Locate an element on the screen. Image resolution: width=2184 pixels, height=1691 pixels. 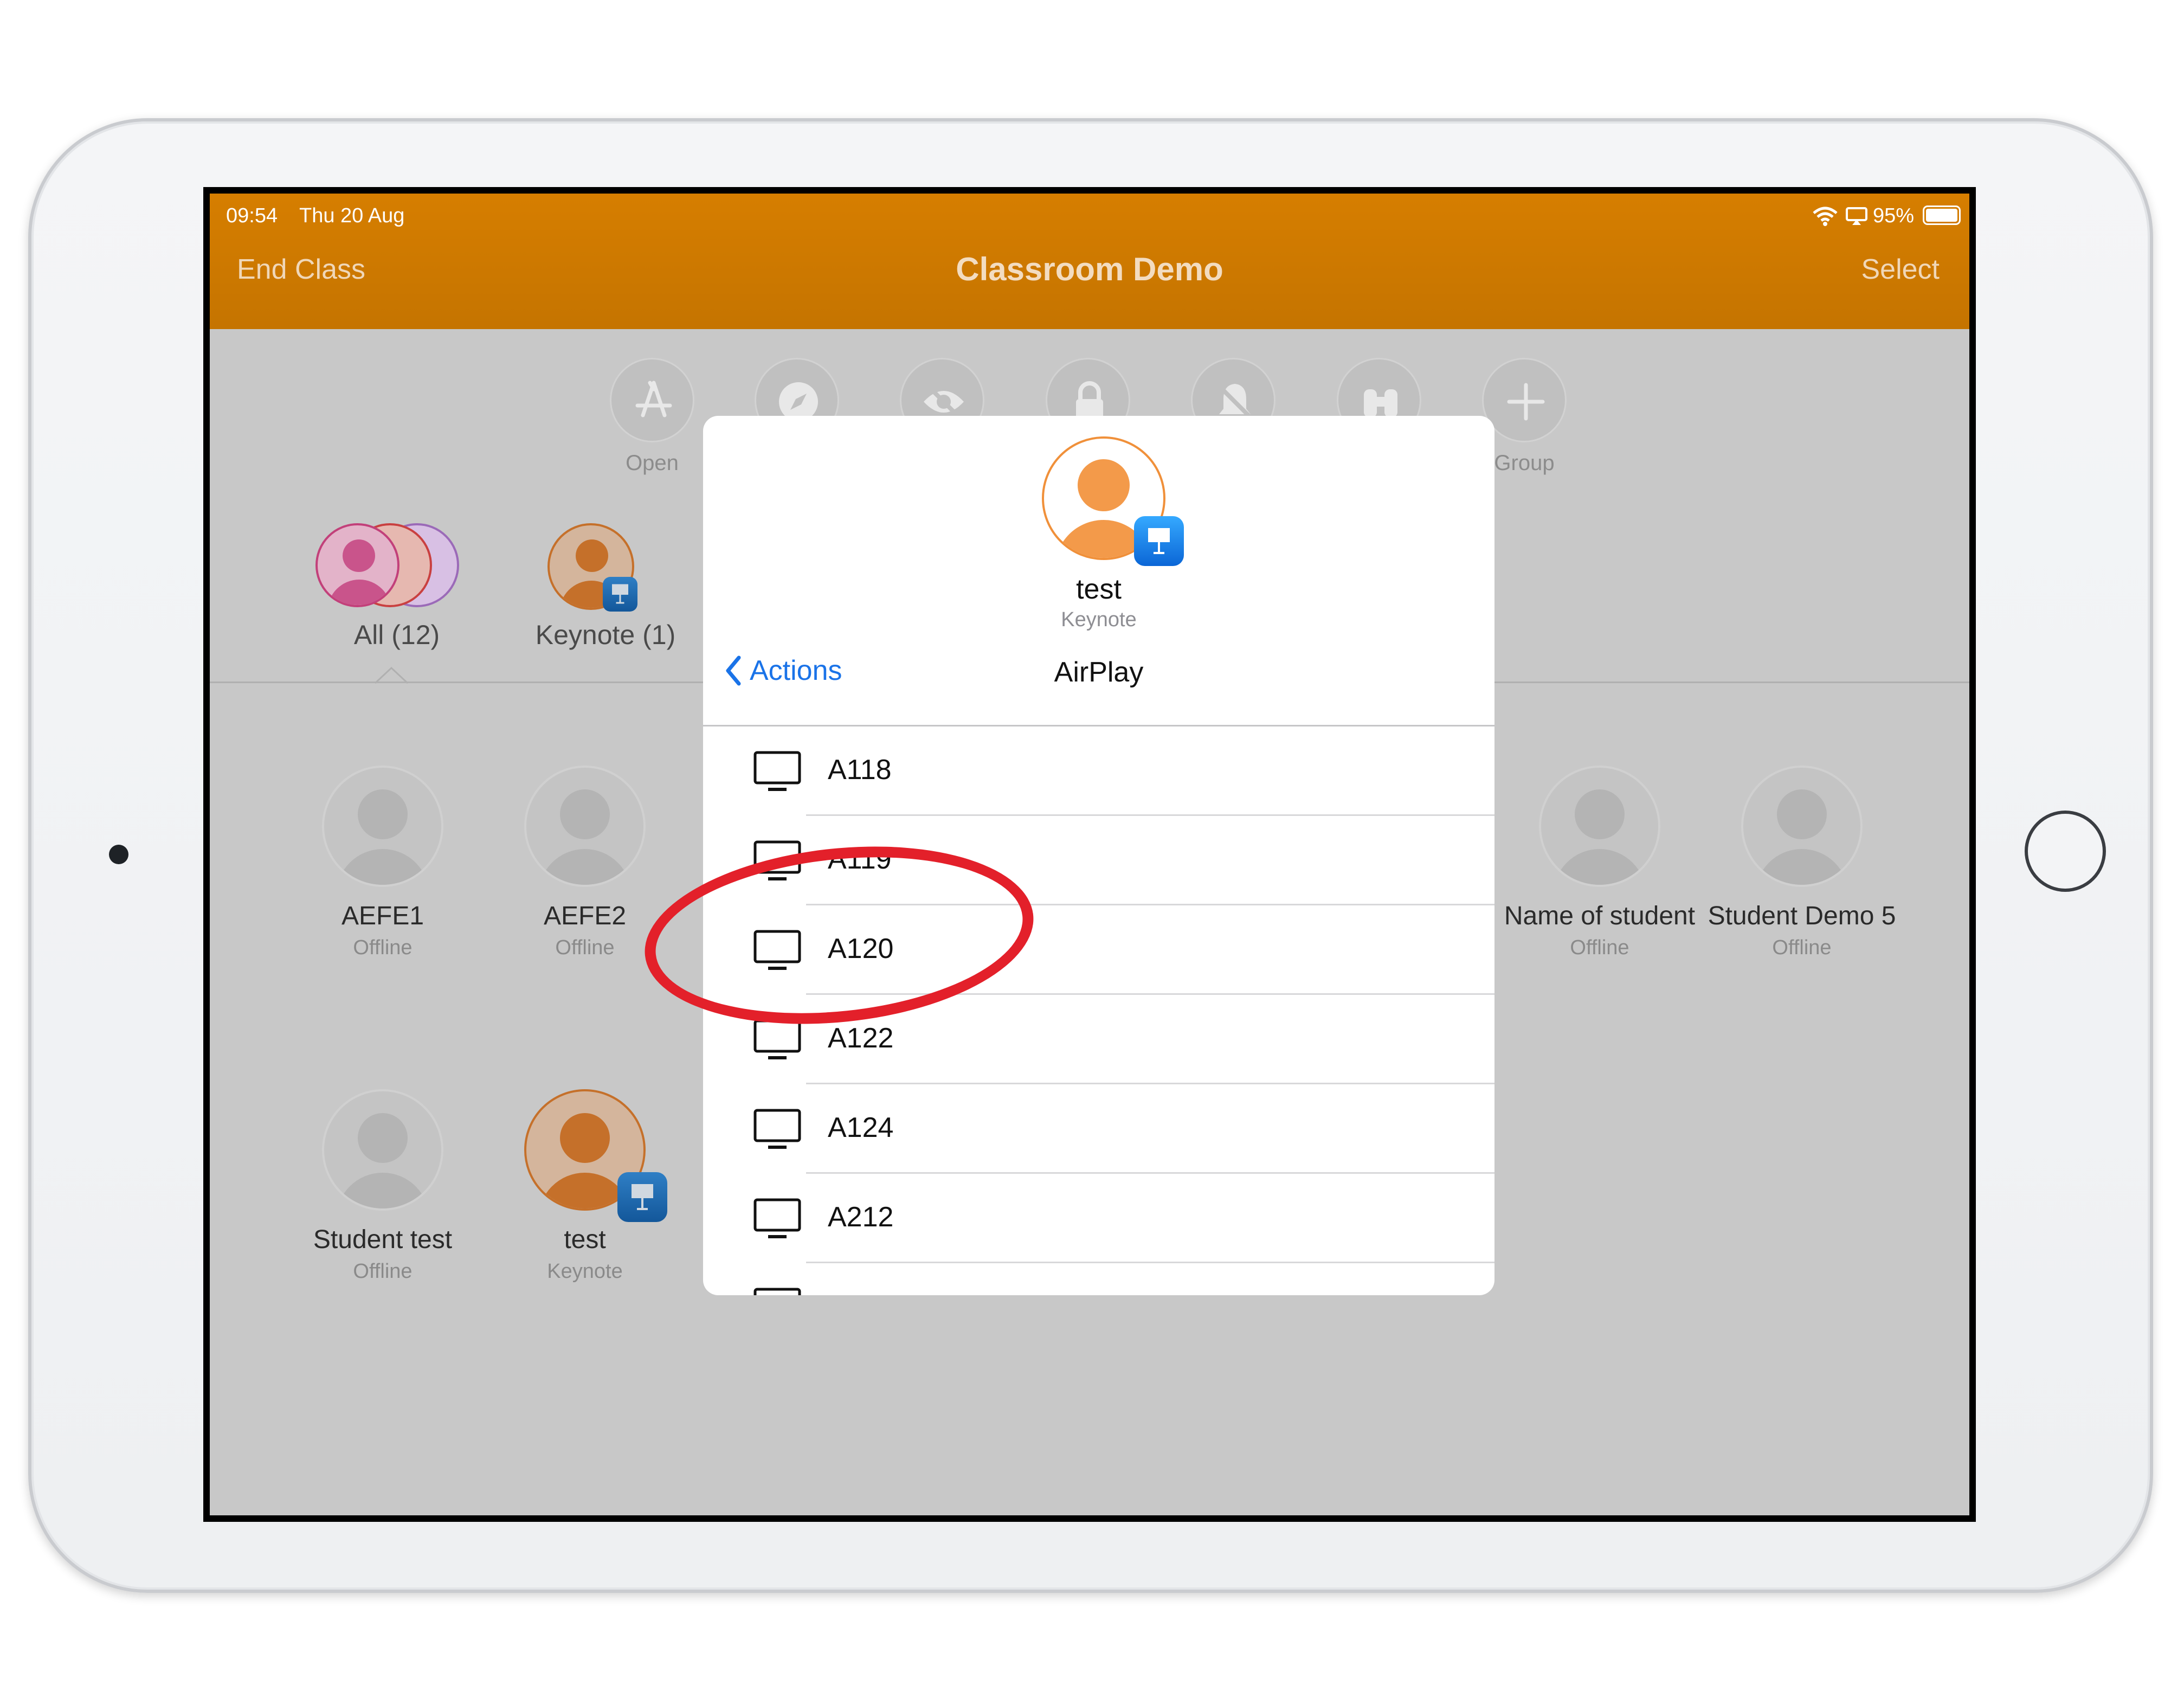
student-demo-5-status: Offline is located at coordinates (1802, 948).